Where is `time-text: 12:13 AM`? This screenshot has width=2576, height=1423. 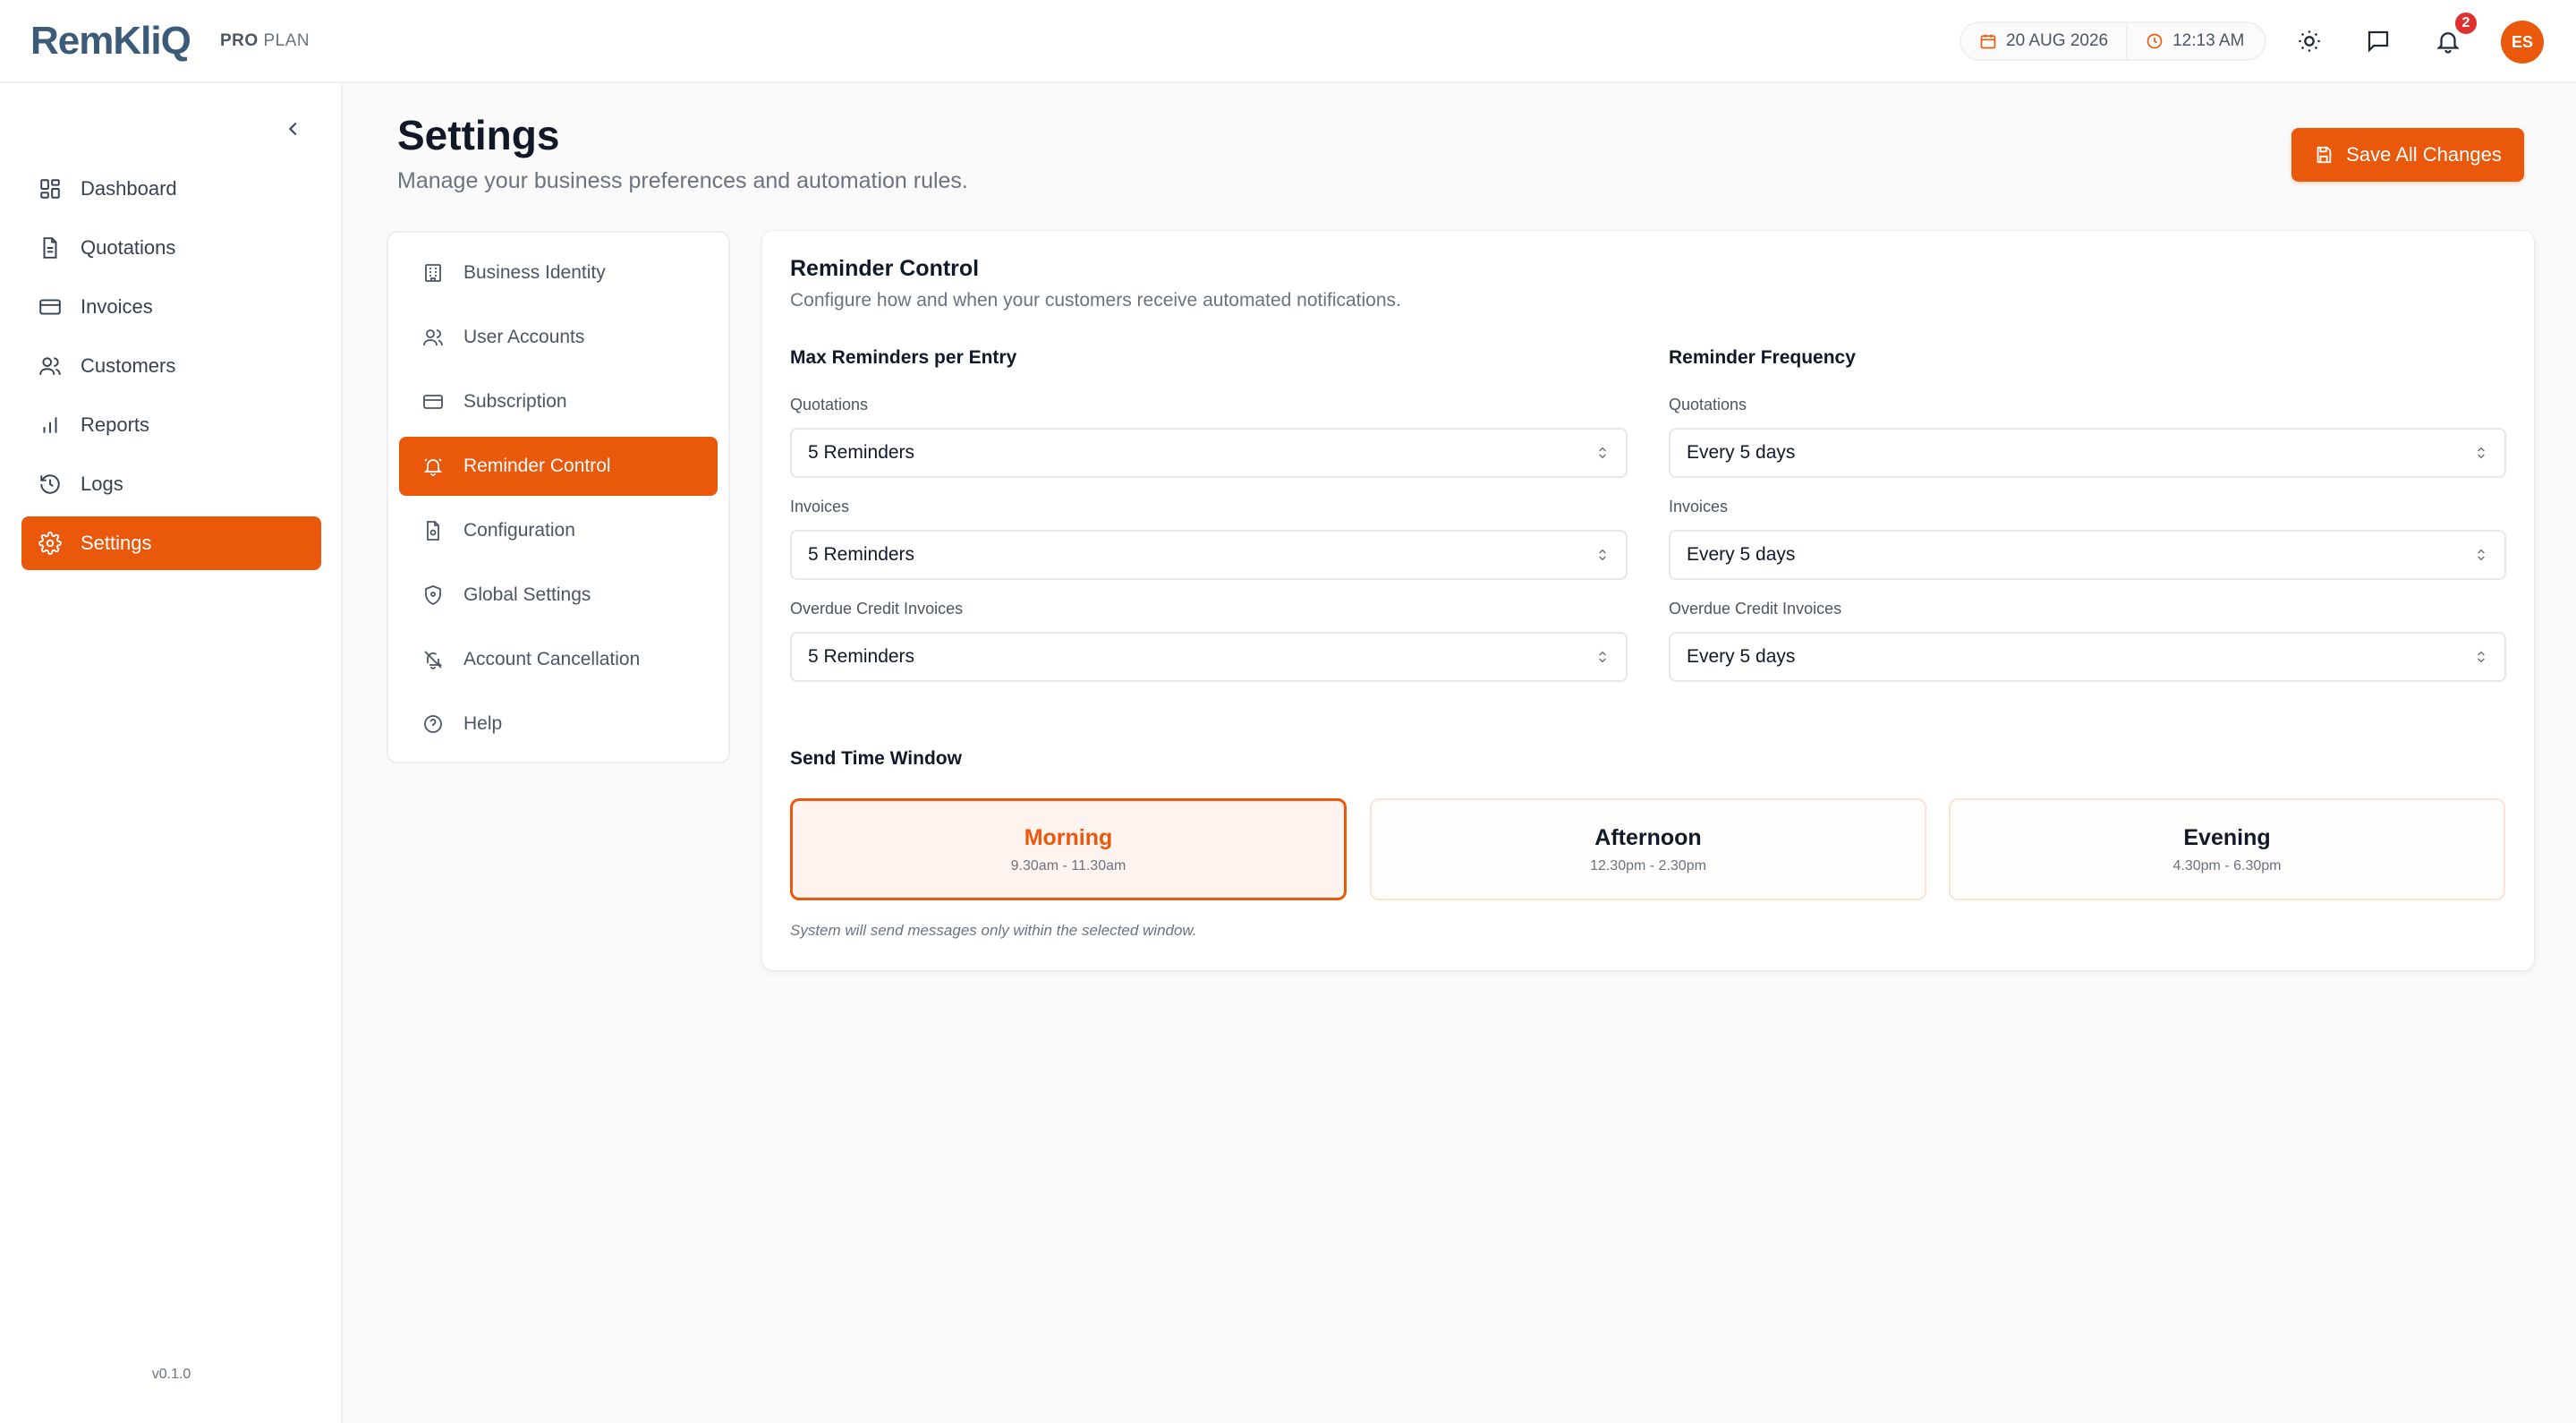 time-text: 12:13 AM is located at coordinates (2208, 40).